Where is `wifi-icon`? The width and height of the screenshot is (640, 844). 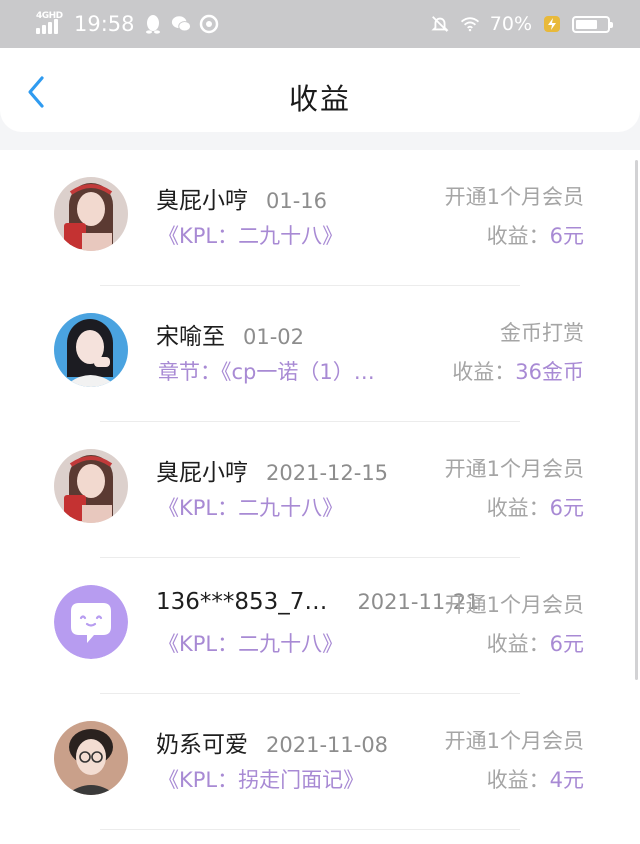
wifi-icon is located at coordinates (470, 24).